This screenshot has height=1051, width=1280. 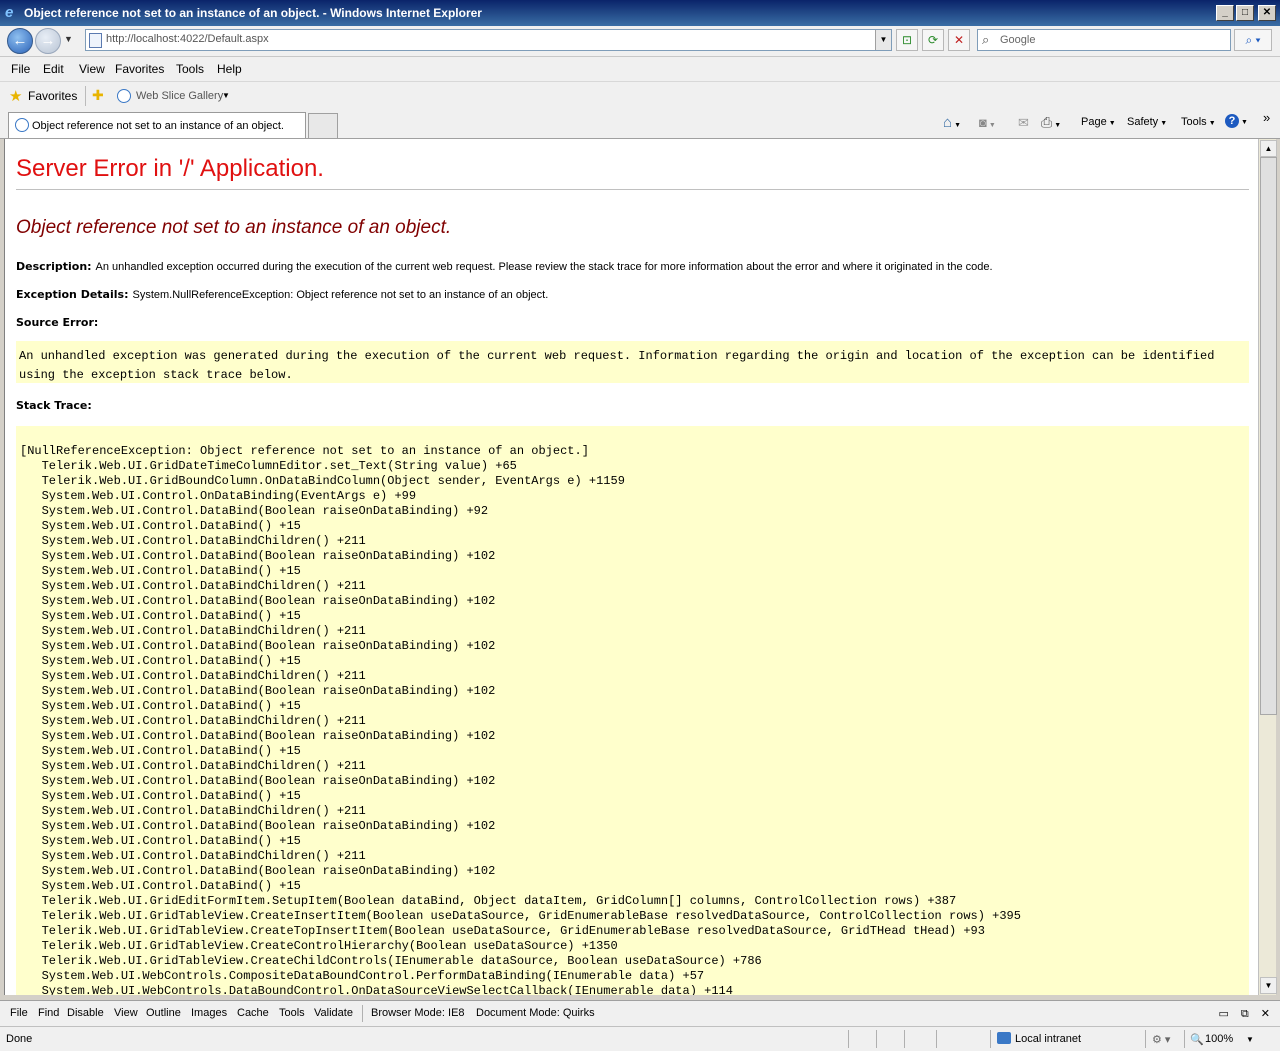 What do you see at coordinates (54, 266) in the screenshot?
I see `description-label: Description:` at bounding box center [54, 266].